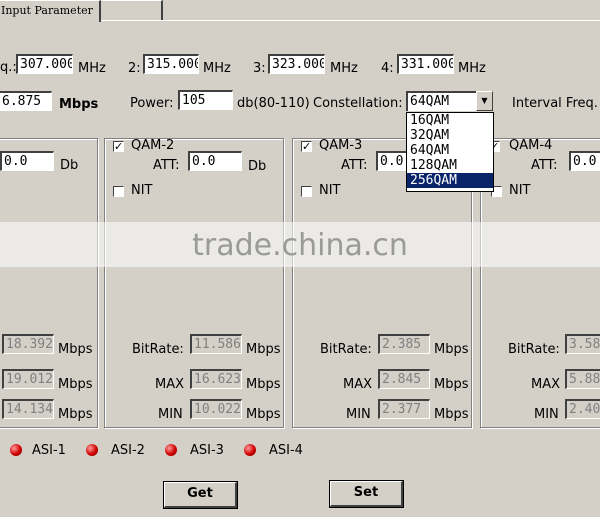  I want to click on asi-2-label: ASI-2, so click(128, 450).